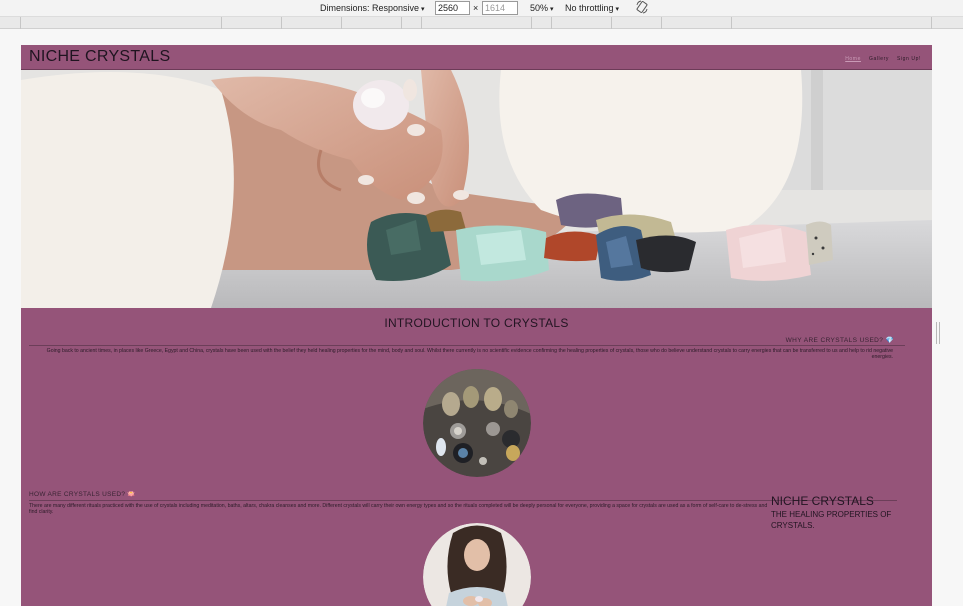 This screenshot has height=606, width=963. What do you see at coordinates (99, 57) in the screenshot?
I see `site-logo: NICHE CRYSTALS` at bounding box center [99, 57].